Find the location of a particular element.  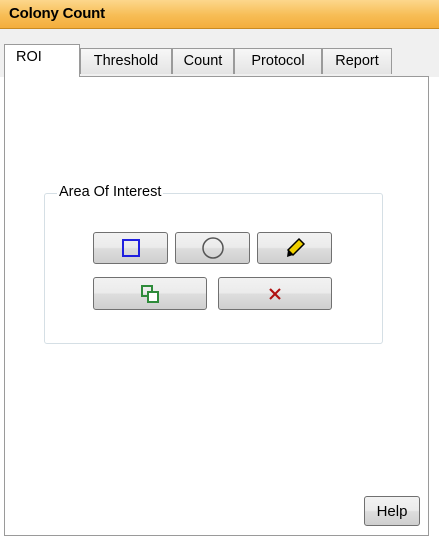

tab-count-label: Count is located at coordinates (203, 61).